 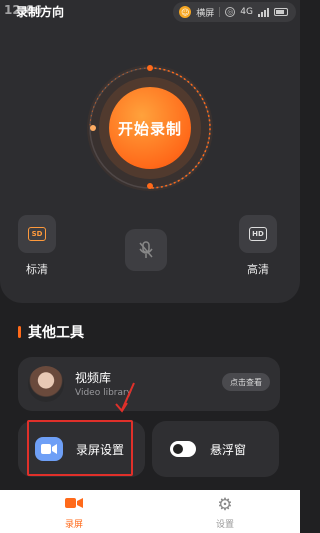 I want to click on target-icon: ◎, so click(x=230, y=12).